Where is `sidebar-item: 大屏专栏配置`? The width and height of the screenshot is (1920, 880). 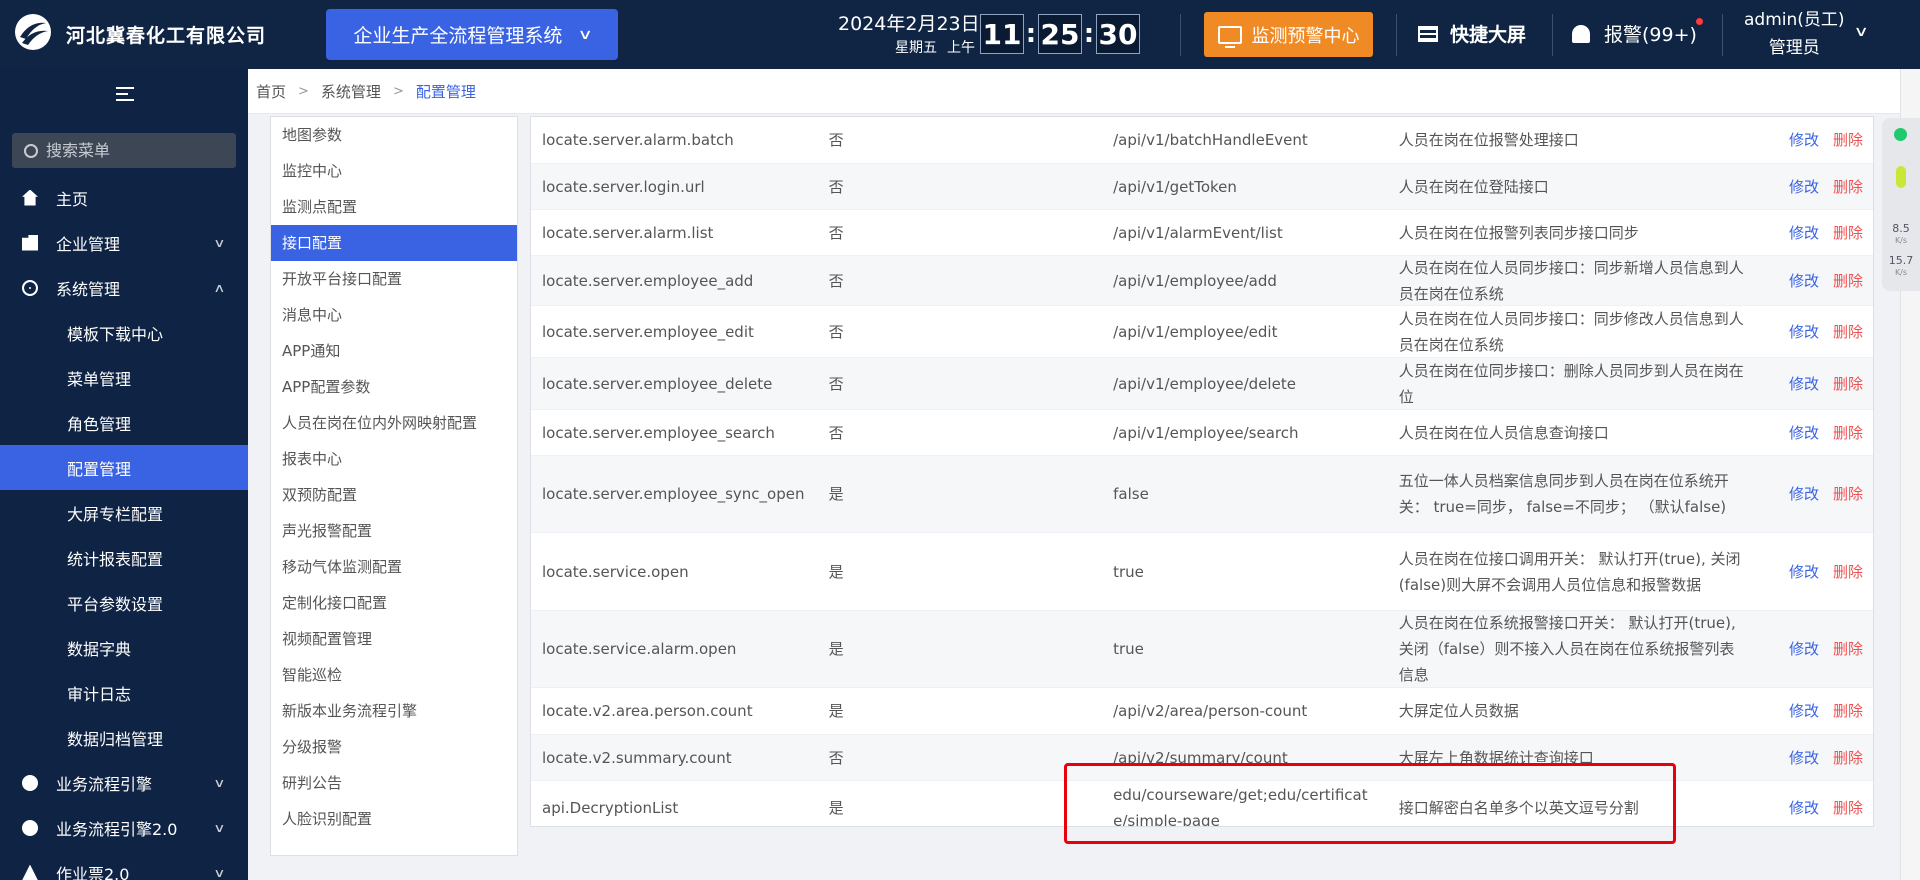 sidebar-item: 大屏专栏配置 is located at coordinates (124, 512).